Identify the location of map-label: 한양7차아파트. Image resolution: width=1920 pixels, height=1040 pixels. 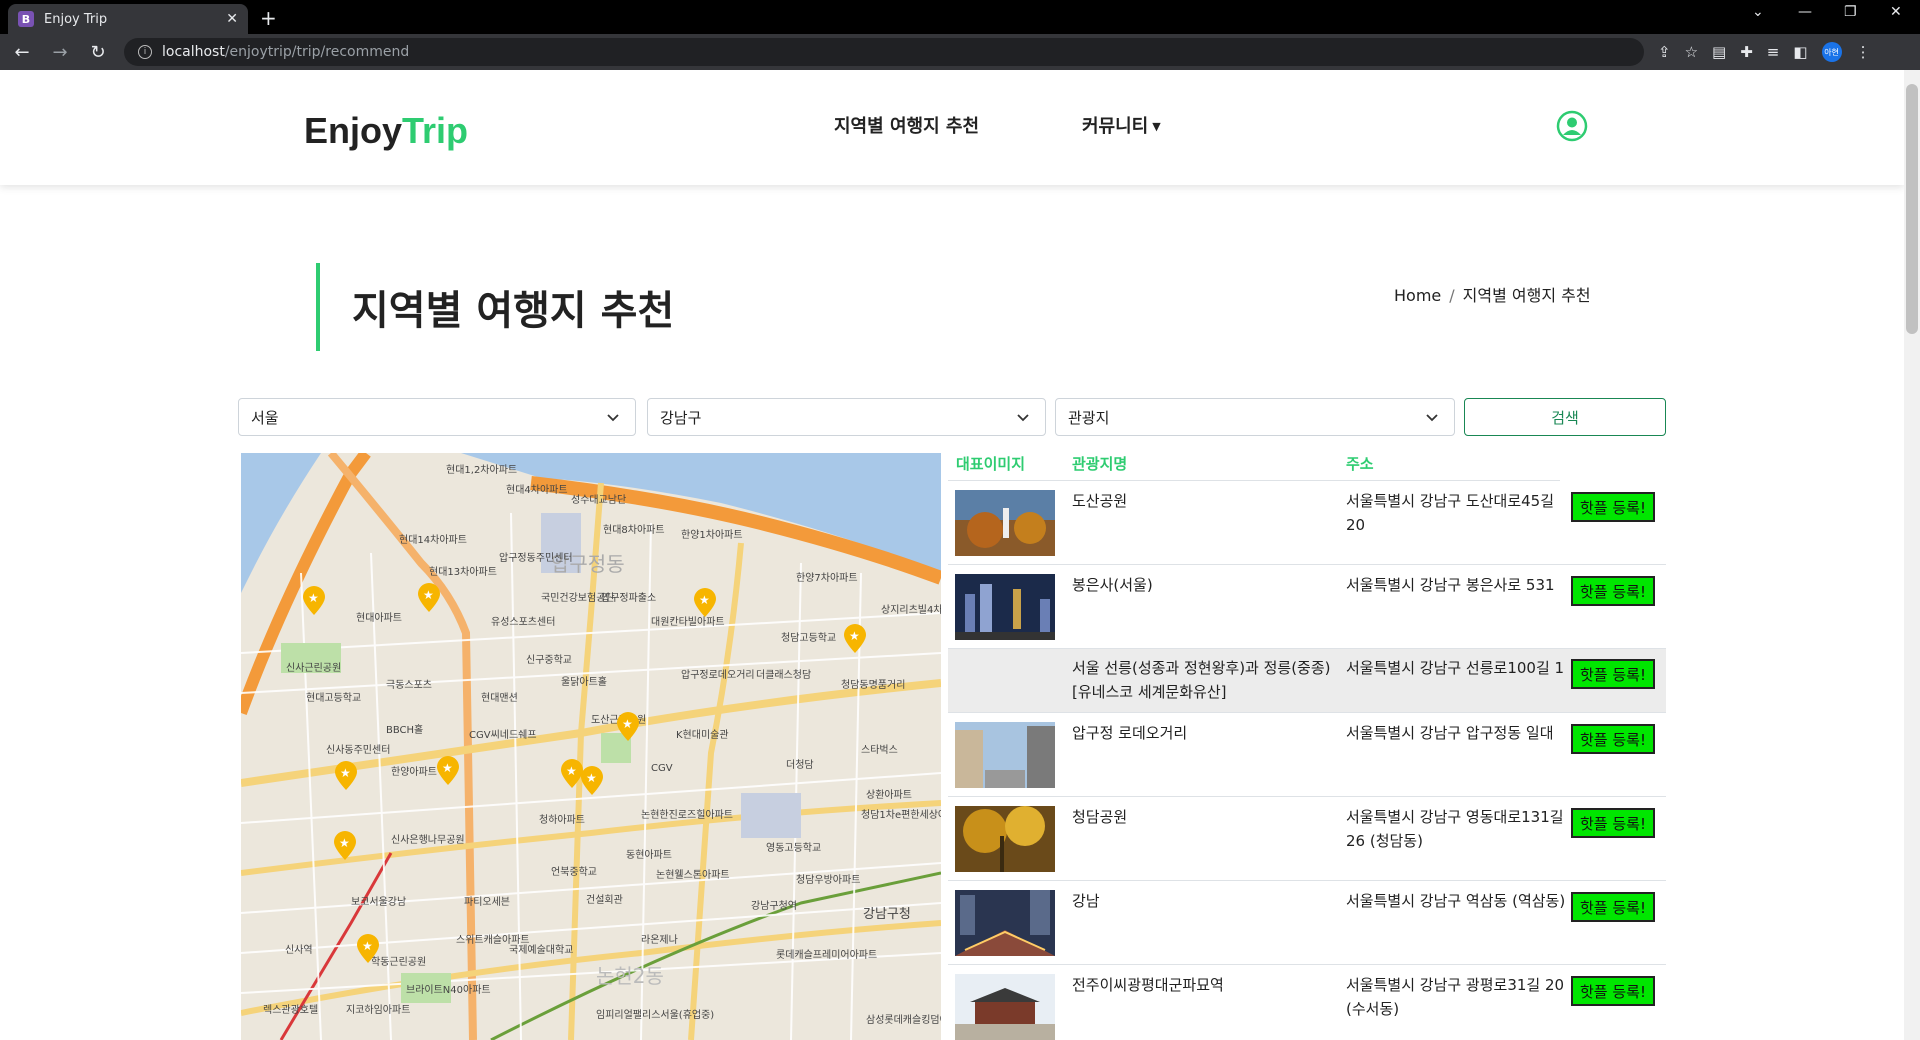
(827, 578).